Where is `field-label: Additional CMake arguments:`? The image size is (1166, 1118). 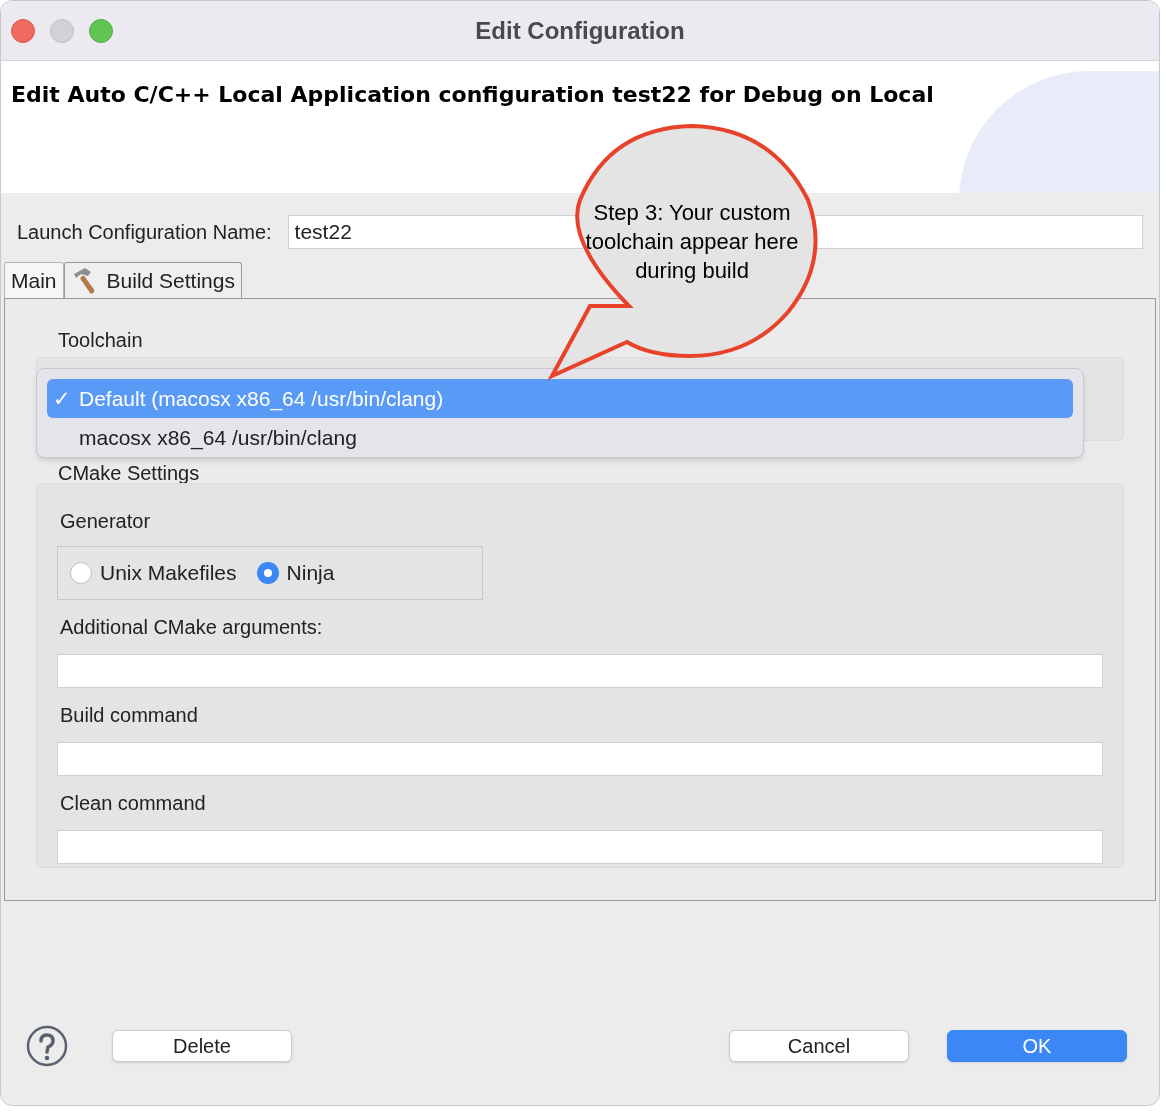
field-label: Additional CMake arguments: is located at coordinates (192, 627).